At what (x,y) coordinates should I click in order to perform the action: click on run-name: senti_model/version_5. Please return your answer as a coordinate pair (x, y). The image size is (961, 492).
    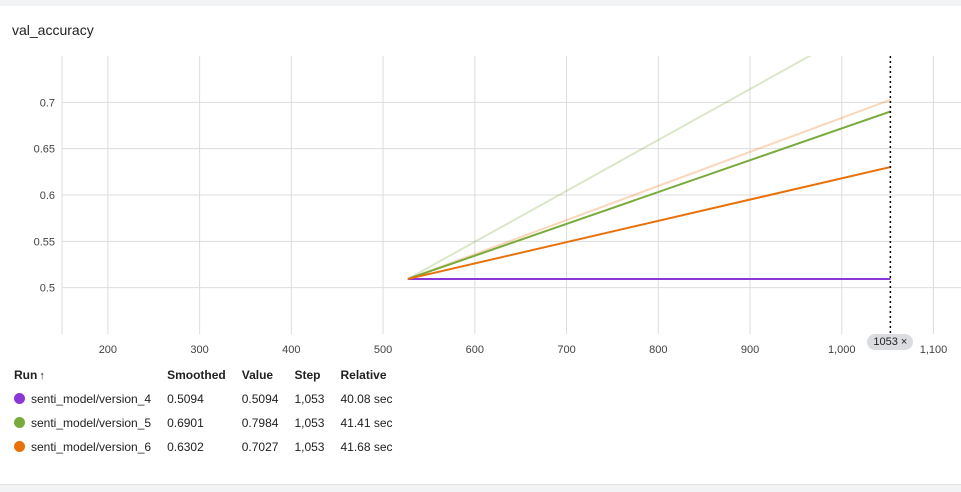
    Looking at the image, I should click on (91, 423).